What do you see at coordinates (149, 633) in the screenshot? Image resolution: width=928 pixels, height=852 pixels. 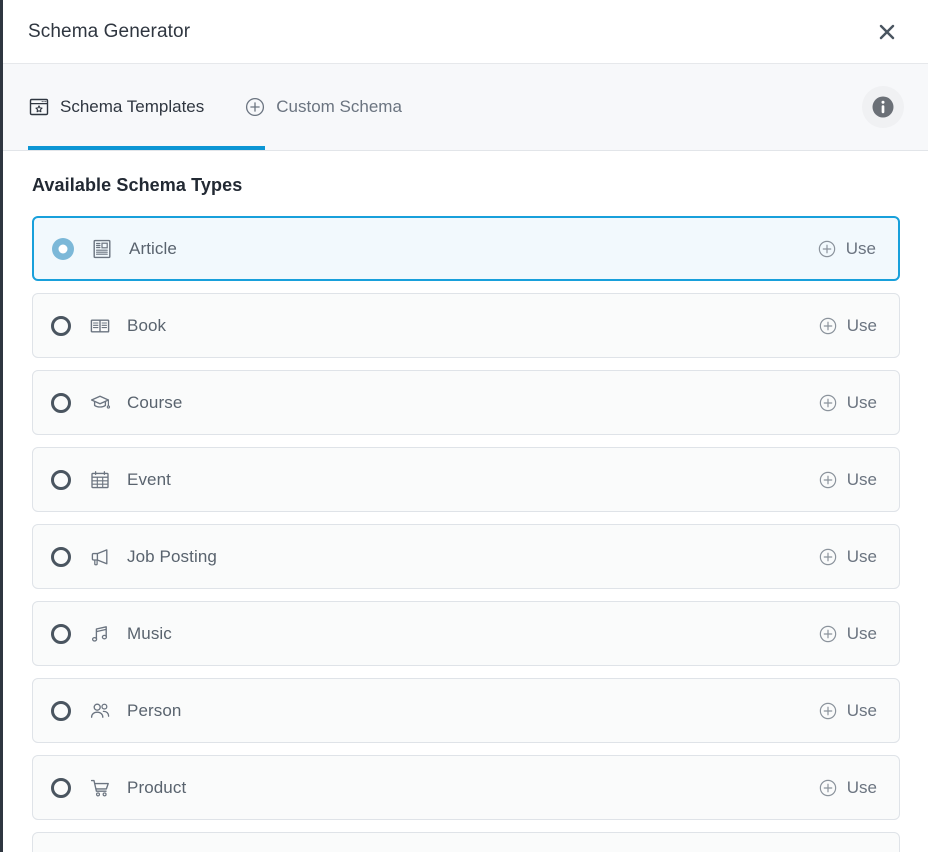 I see `schema-row-label: Music` at bounding box center [149, 633].